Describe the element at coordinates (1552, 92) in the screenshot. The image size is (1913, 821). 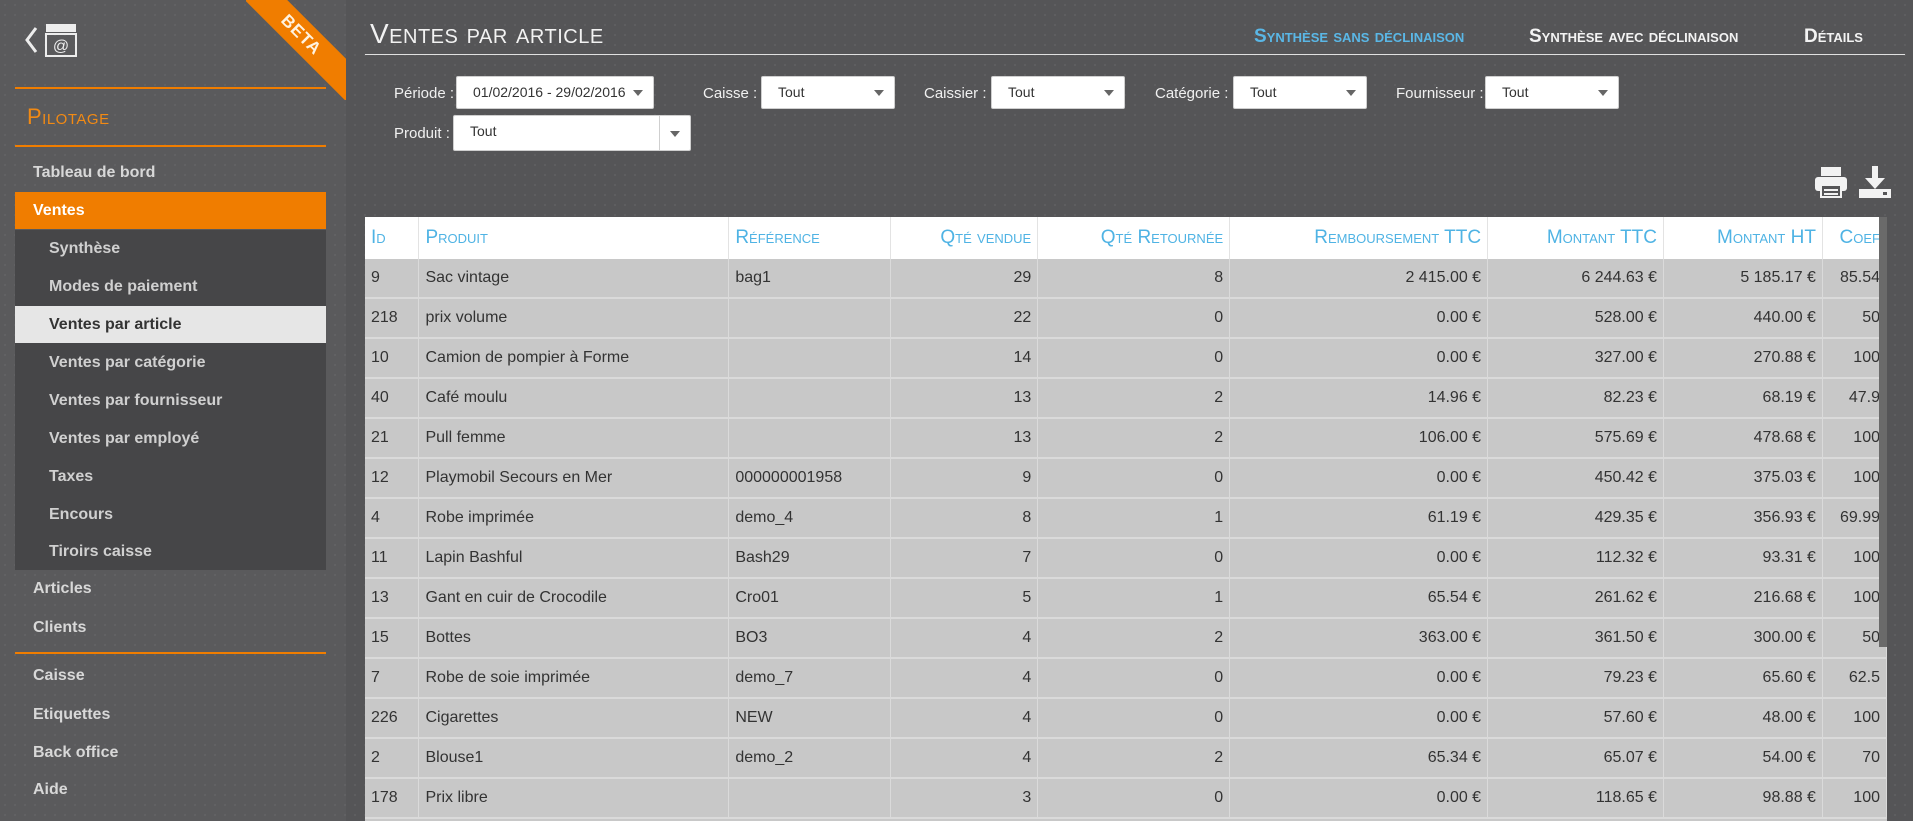
I see `fournisseur-select: Tout` at that location.